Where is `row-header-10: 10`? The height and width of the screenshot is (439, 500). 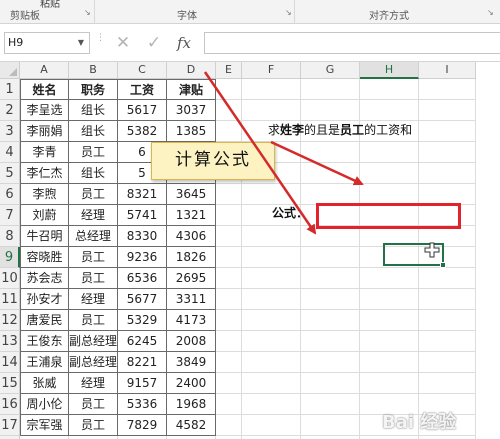
row-header-10: 10 is located at coordinates (10, 278).